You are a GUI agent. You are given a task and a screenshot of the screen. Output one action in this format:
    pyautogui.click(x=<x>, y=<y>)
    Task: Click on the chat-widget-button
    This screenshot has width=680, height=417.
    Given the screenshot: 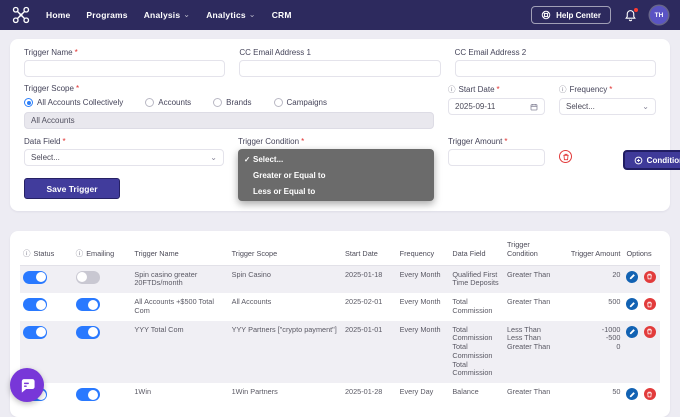 What is the action you would take?
    pyautogui.click(x=27, y=385)
    